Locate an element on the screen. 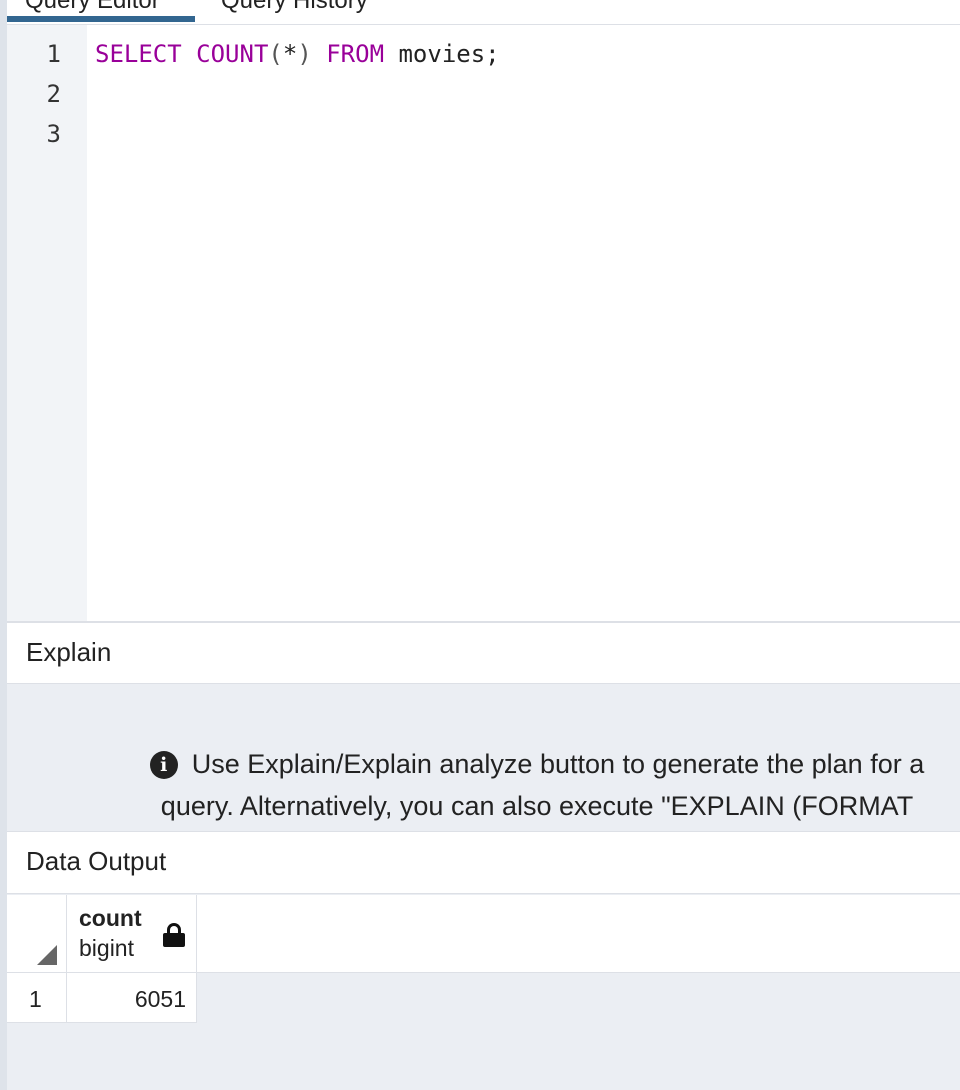 This screenshot has height=1090, width=960. code-line-1: SELECT COUNT(*) FROM movies; is located at coordinates (297, 54).